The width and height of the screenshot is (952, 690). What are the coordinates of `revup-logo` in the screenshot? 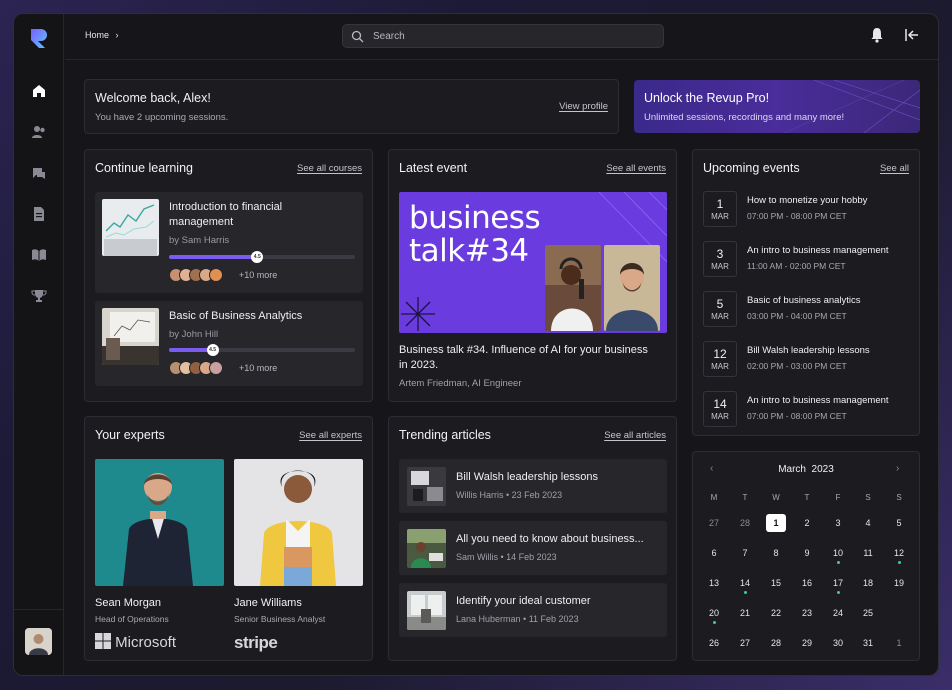 It's located at (39, 38).